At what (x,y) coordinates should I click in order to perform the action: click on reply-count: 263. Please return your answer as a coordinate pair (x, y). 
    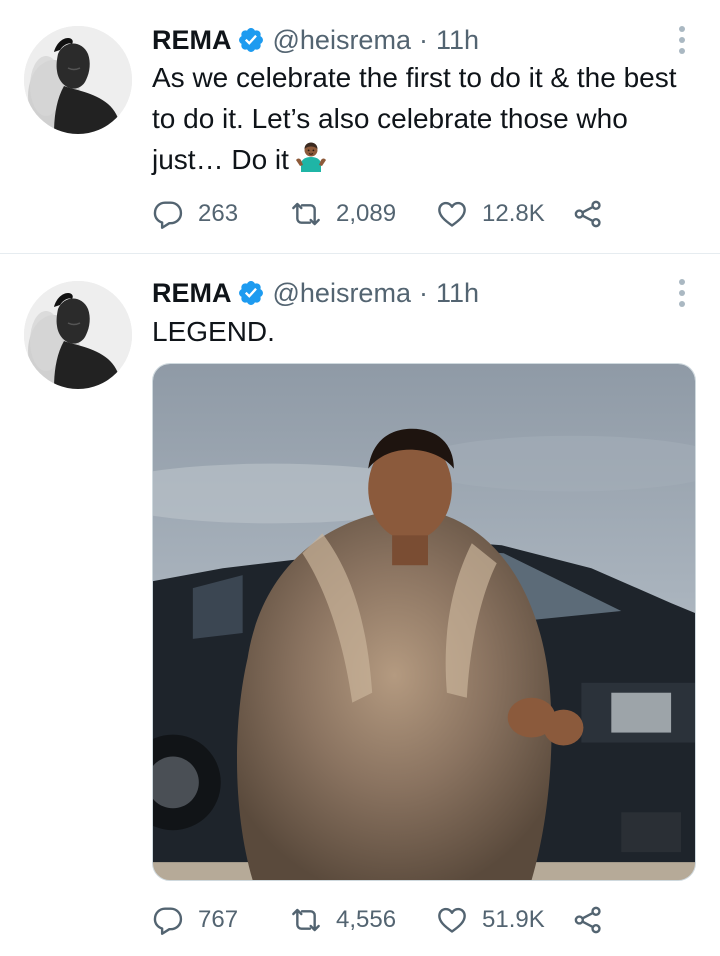
    Looking at the image, I should click on (218, 213).